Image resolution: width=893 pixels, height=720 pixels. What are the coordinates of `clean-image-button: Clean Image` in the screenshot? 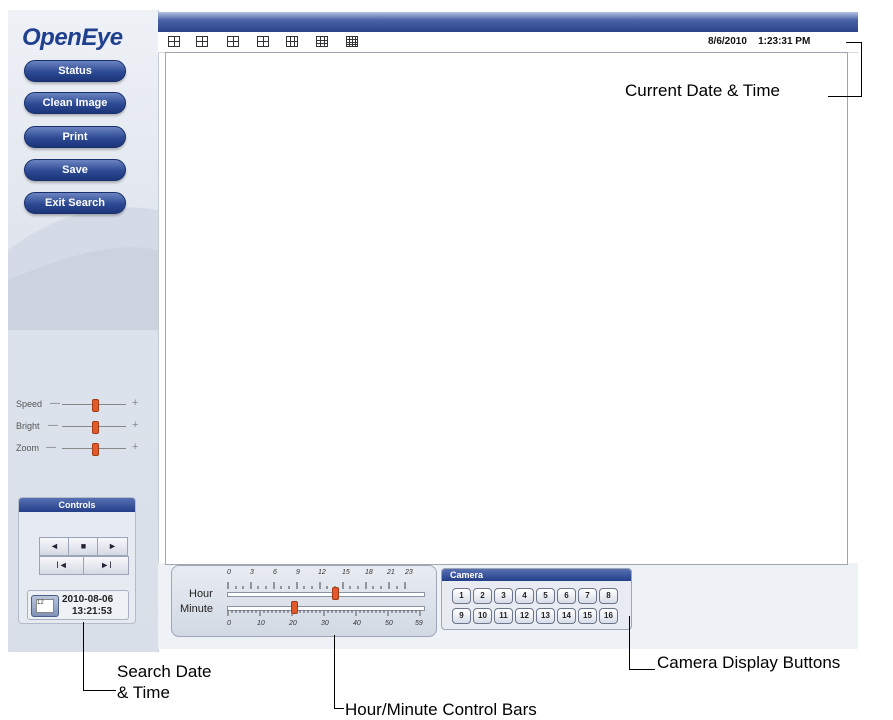 It's located at (75, 103).